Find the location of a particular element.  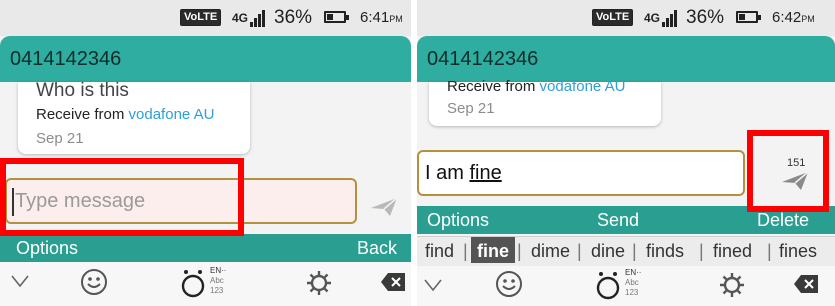

options-bar: Options Back is located at coordinates (205, 248).